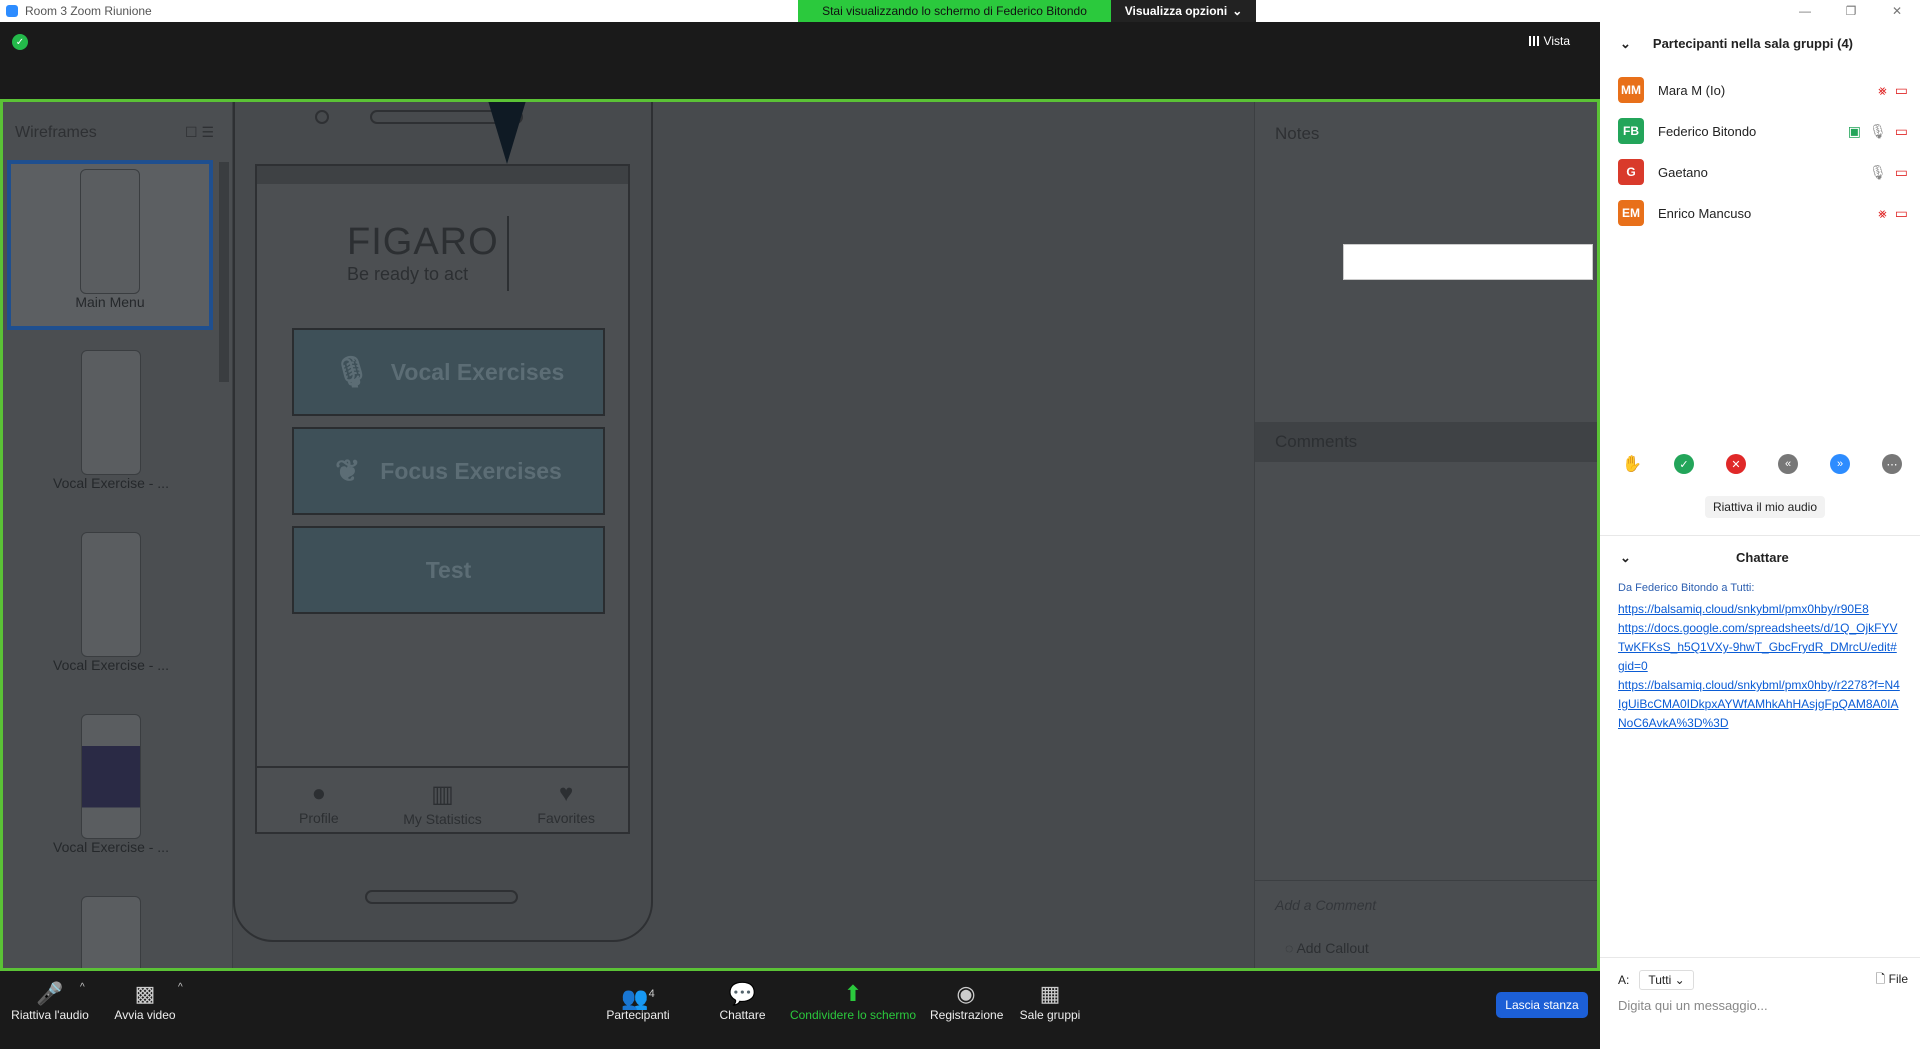 This screenshot has width=1920, height=1049. What do you see at coordinates (1327, 948) in the screenshot?
I see `add-callout-button: ◌ Add Callout` at bounding box center [1327, 948].